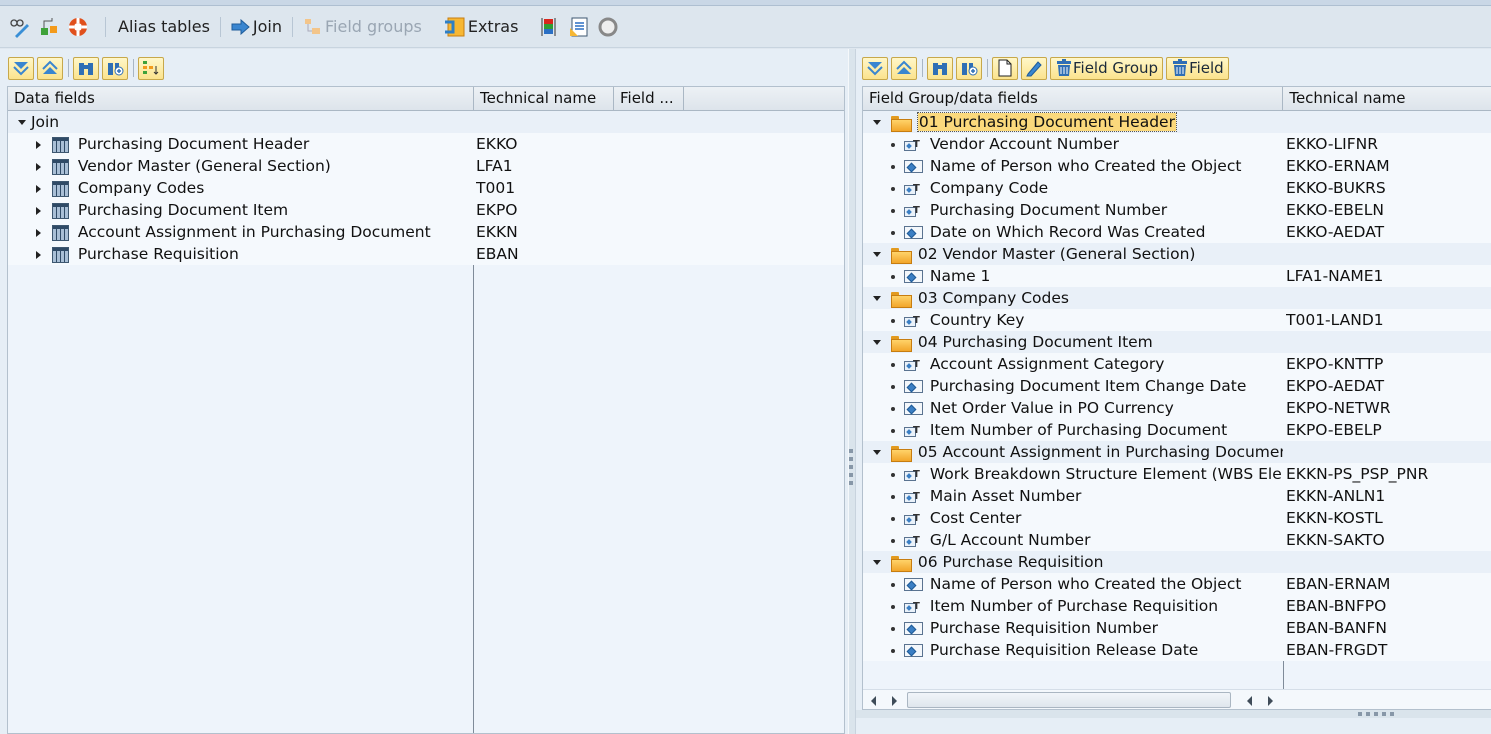 Image resolution: width=1491 pixels, height=734 pixels. I want to click on data-field-row: T Account Assignment Category EKPO-KNTTP, so click(1177, 364).